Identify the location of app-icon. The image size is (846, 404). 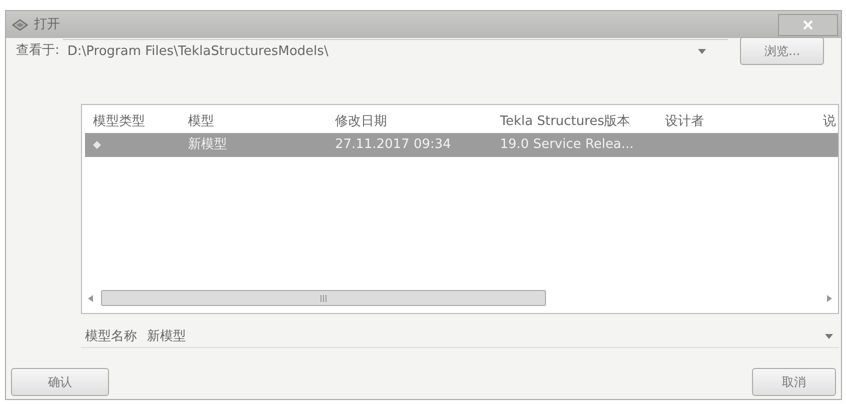
(20, 24).